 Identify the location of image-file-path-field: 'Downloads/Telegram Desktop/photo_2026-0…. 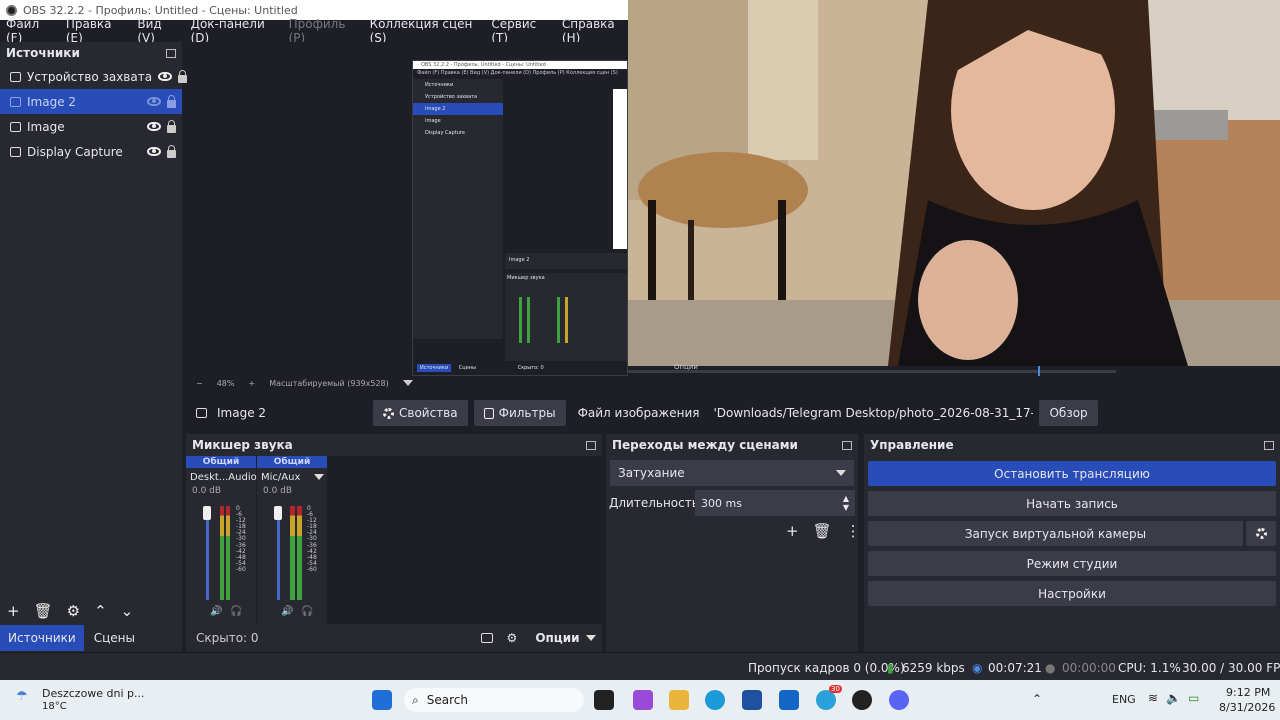
(870, 413).